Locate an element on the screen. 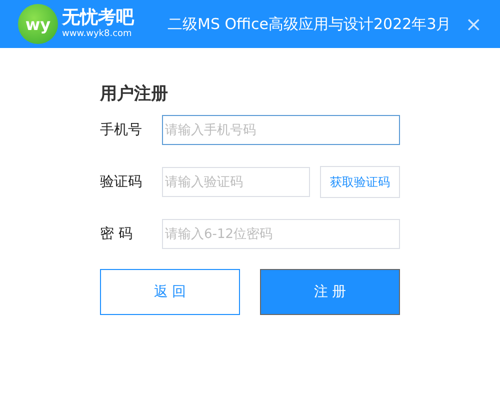 This screenshot has width=500, height=400. get-code-button: 获取验证码 is located at coordinates (360, 182).